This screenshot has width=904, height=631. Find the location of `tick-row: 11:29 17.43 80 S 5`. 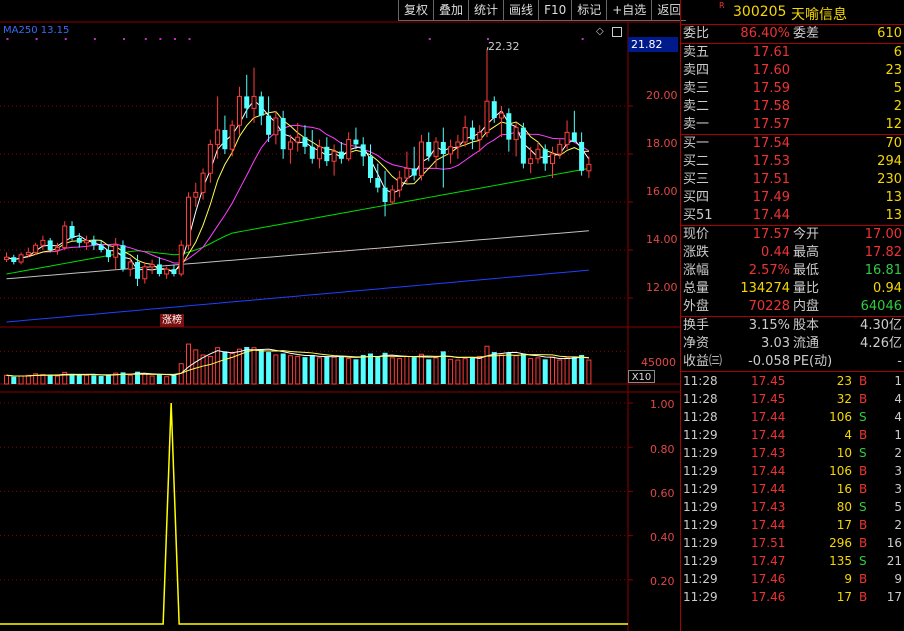

tick-row: 11:29 17.43 80 S 5 is located at coordinates (792, 507).